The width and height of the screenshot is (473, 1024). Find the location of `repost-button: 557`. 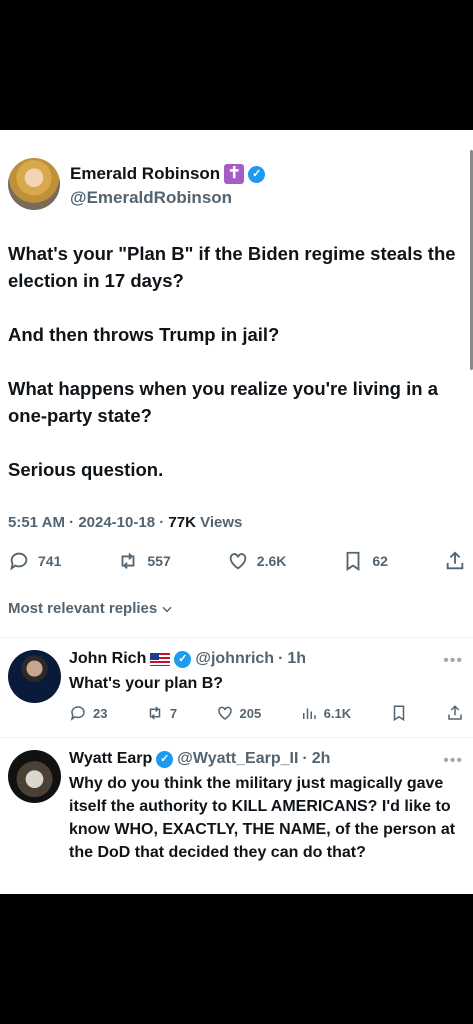

repost-button: 557 is located at coordinates (144, 561).